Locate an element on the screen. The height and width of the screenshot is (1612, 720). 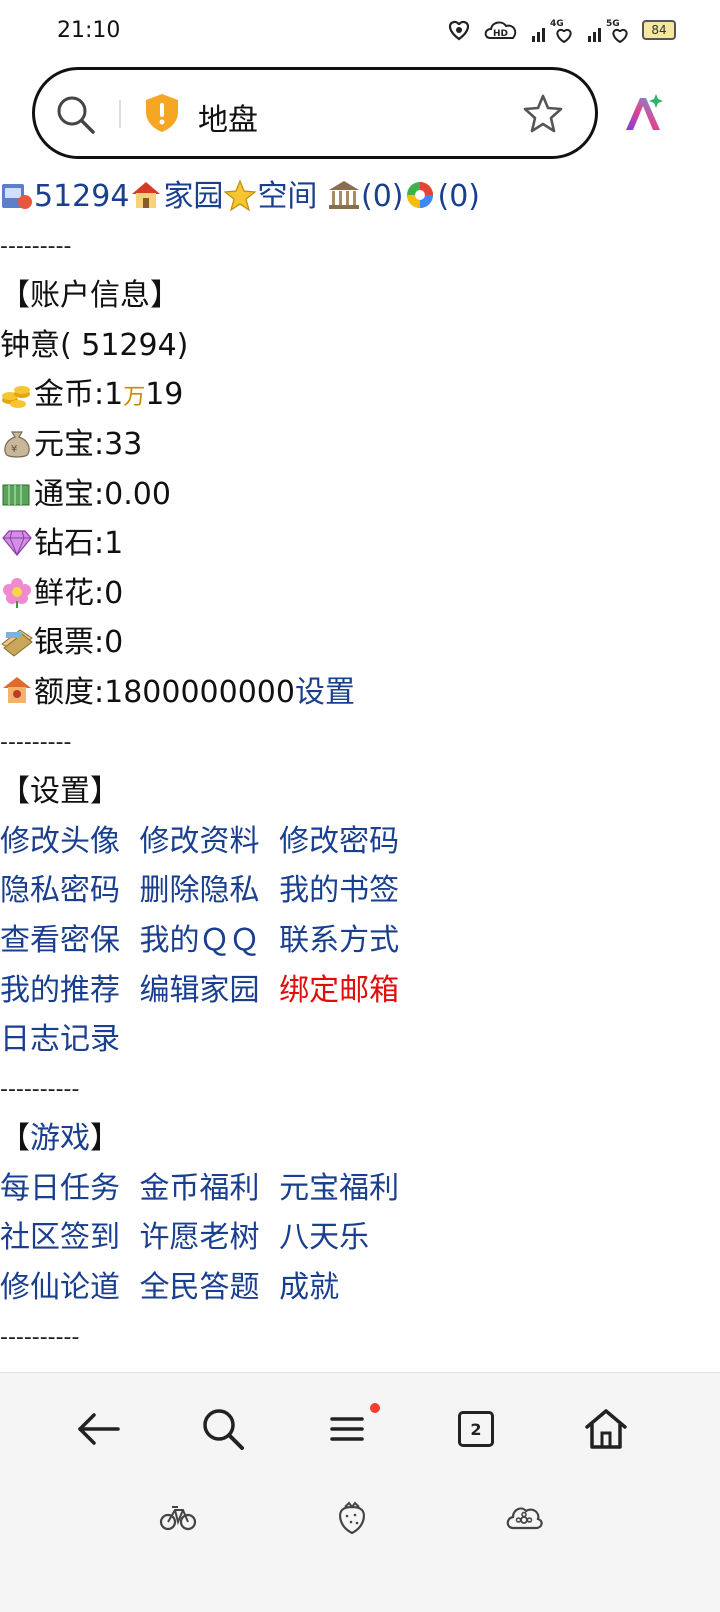
settings-link: 修改密码 is located at coordinates (339, 841).